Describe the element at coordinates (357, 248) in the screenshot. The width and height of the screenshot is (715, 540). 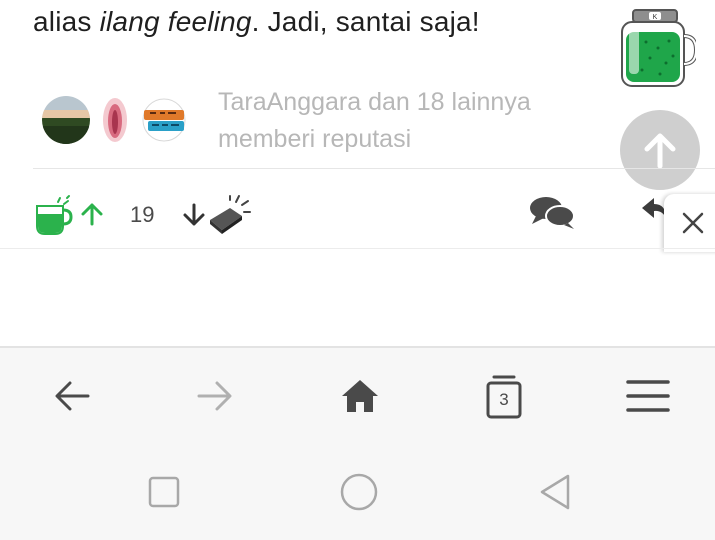
I see `content-bottom-divider` at that location.